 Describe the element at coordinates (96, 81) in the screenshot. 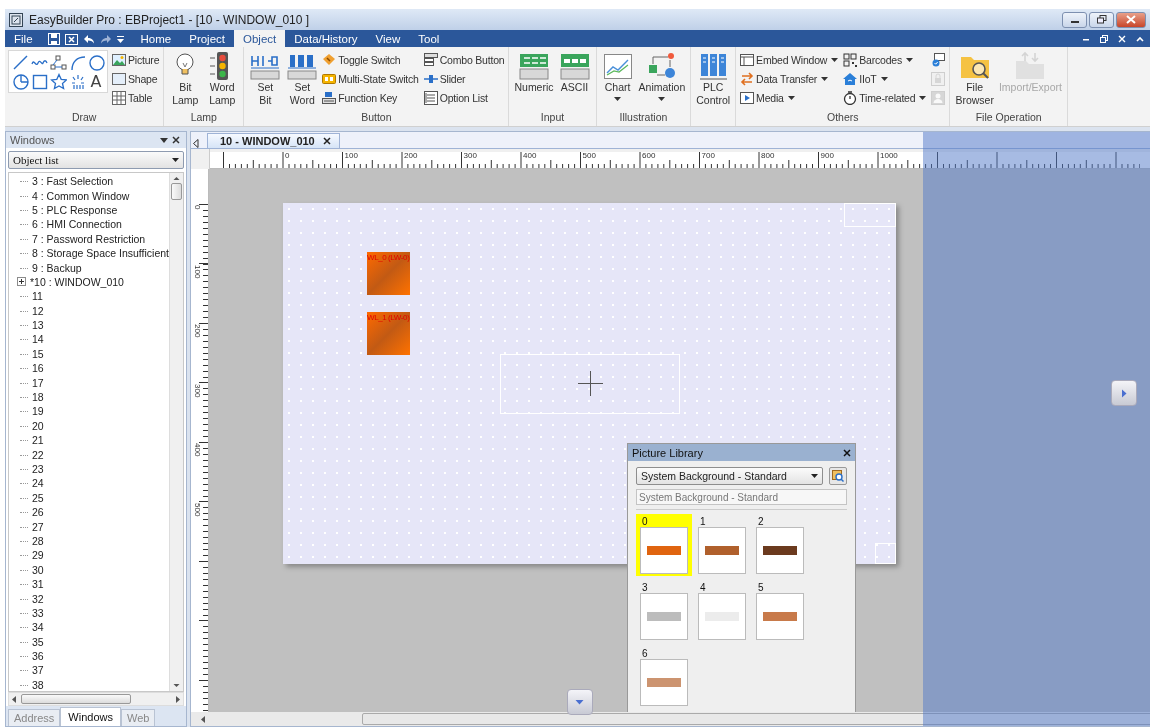

I see `text-tool: A` at that location.